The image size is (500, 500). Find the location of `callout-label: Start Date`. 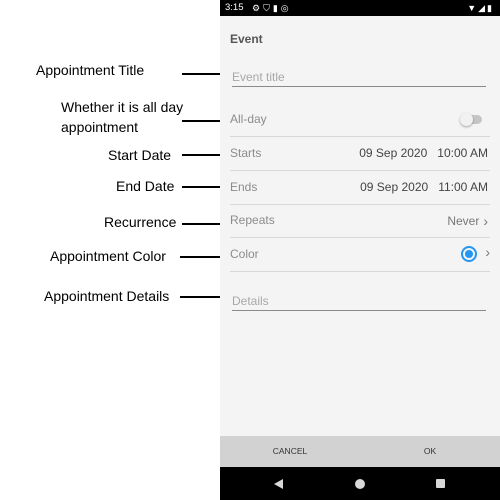

callout-label: Start Date is located at coordinates (140, 155).